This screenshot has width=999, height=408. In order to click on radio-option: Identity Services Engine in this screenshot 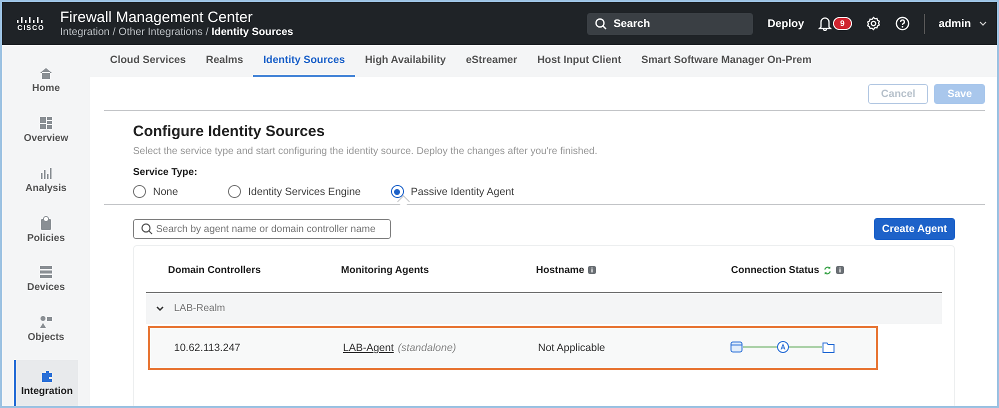, I will do `click(294, 191)`.